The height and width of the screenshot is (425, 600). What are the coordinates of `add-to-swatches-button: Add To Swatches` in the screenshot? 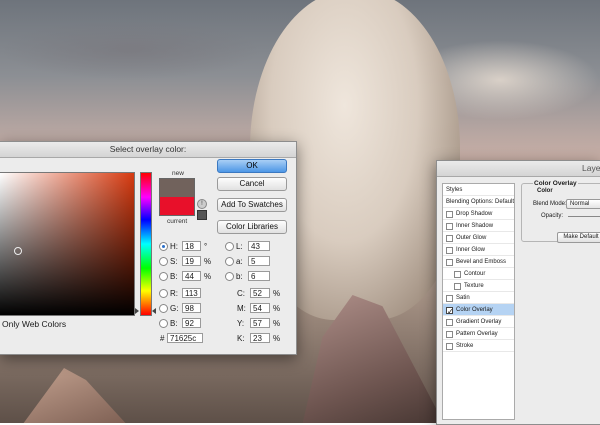 It's located at (252, 205).